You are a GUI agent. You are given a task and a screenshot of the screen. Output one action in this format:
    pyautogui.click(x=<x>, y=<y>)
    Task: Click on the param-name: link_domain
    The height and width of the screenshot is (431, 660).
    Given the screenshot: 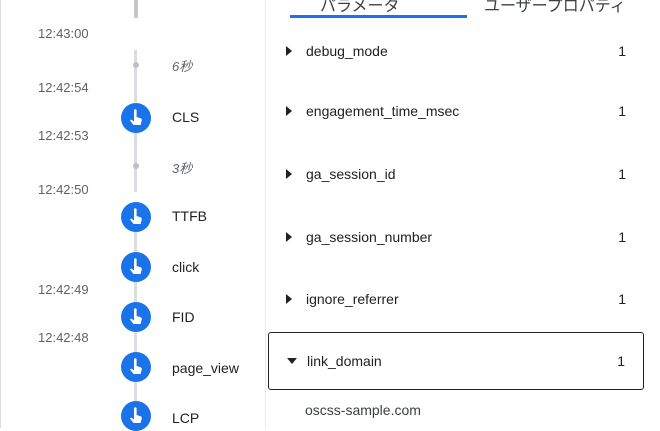 What is the action you would take?
    pyautogui.click(x=344, y=361)
    